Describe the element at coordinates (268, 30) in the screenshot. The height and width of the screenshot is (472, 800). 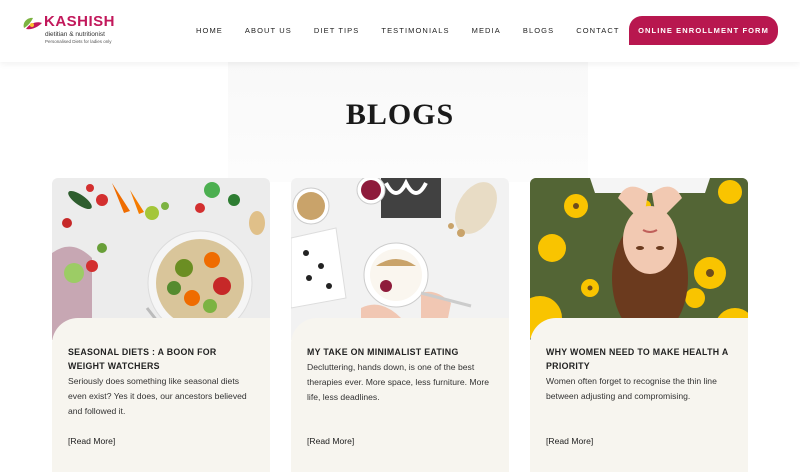
I see `nav-item-about-us: ABOUT US` at that location.